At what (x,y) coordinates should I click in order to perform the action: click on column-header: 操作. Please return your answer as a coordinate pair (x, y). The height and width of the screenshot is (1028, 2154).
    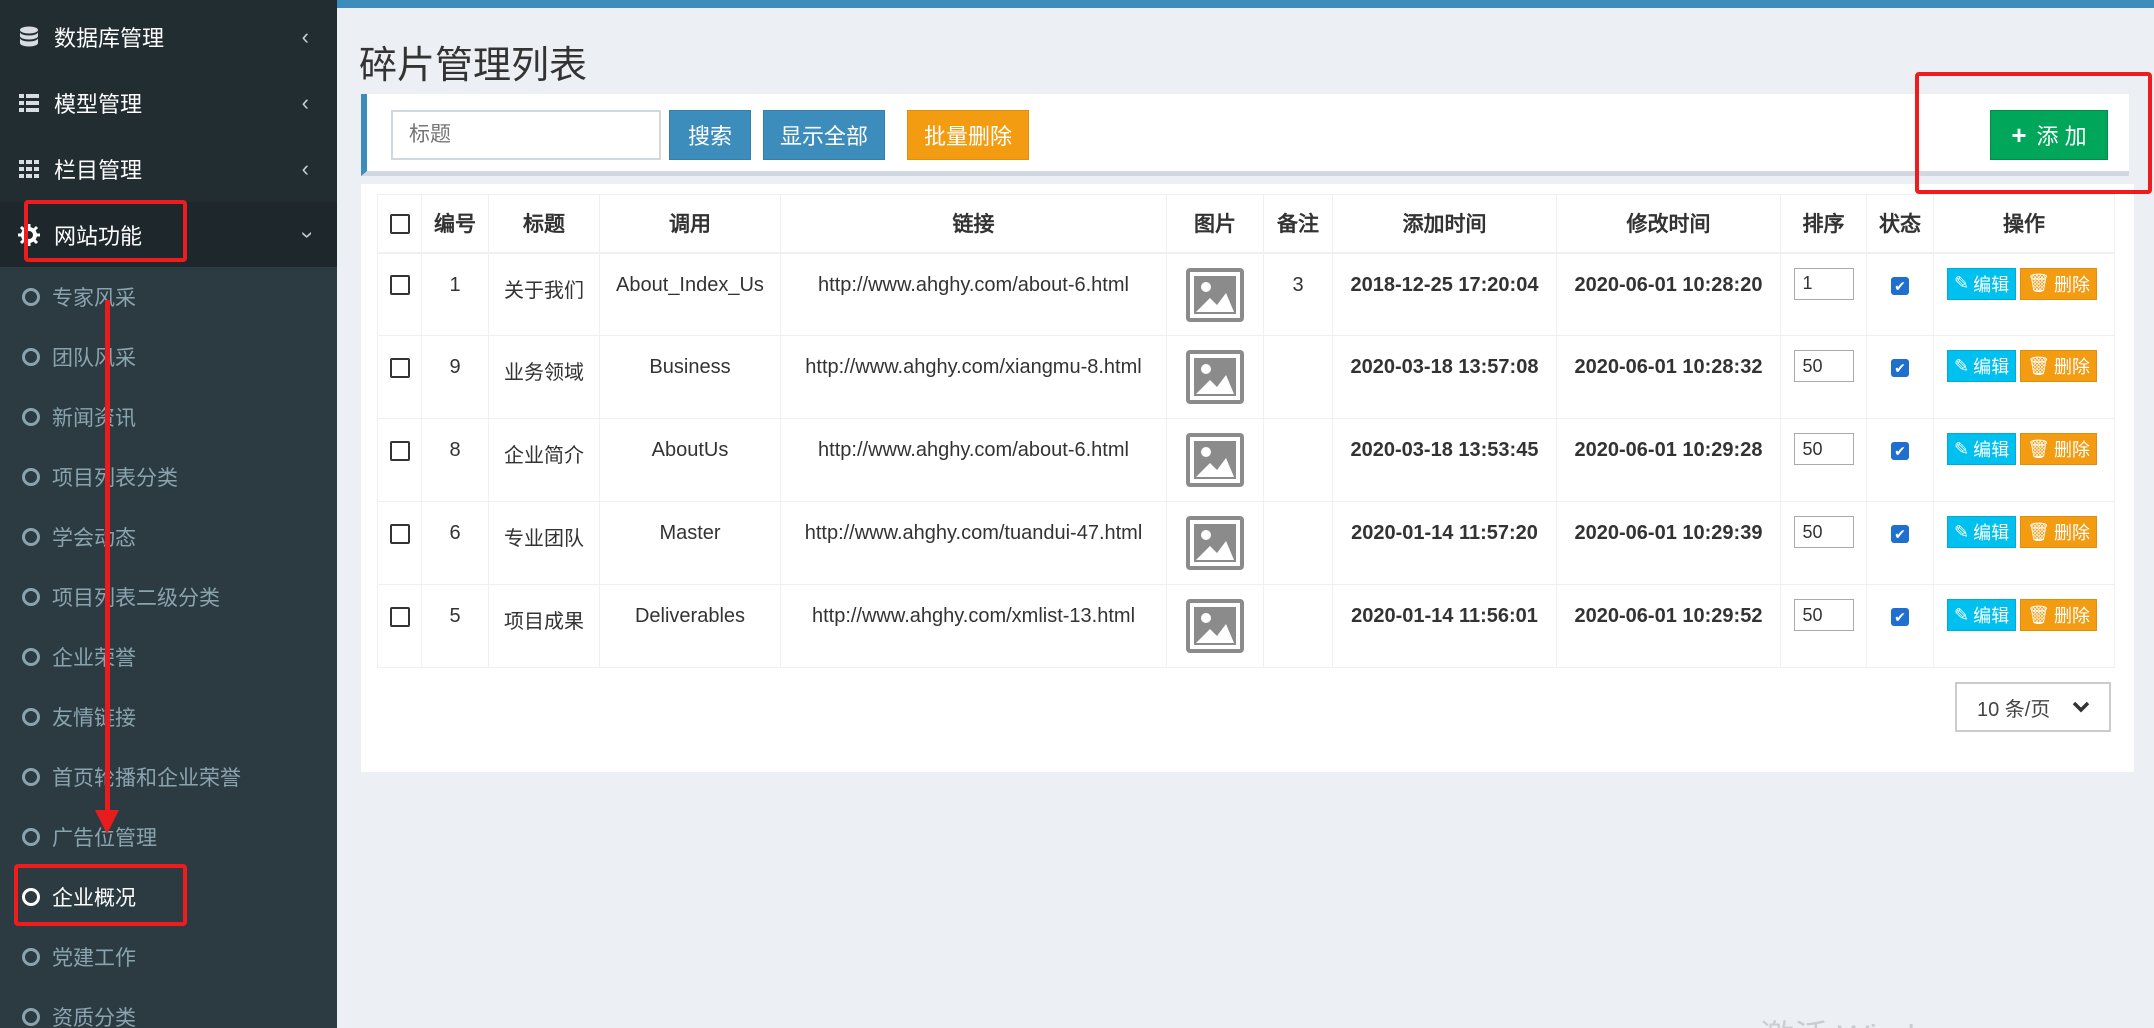
    Looking at the image, I should click on (2024, 224).